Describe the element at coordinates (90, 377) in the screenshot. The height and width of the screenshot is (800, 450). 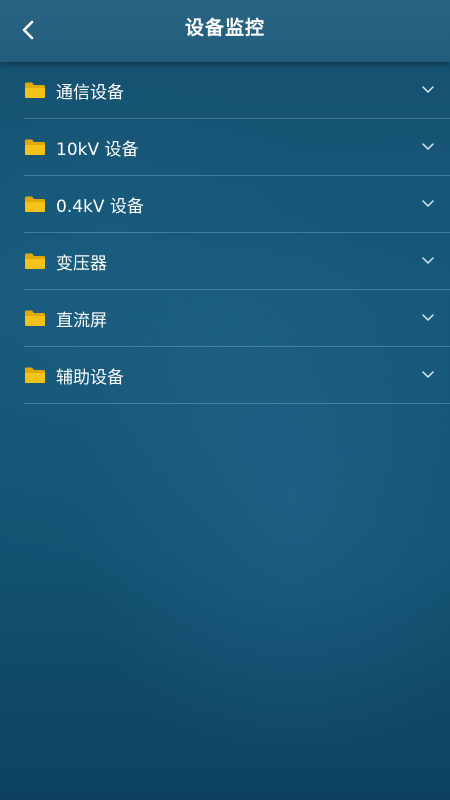
I see `category-label: 辅助设备` at that location.